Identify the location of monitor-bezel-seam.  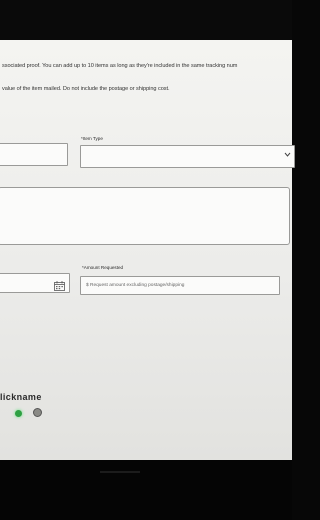
(120, 472).